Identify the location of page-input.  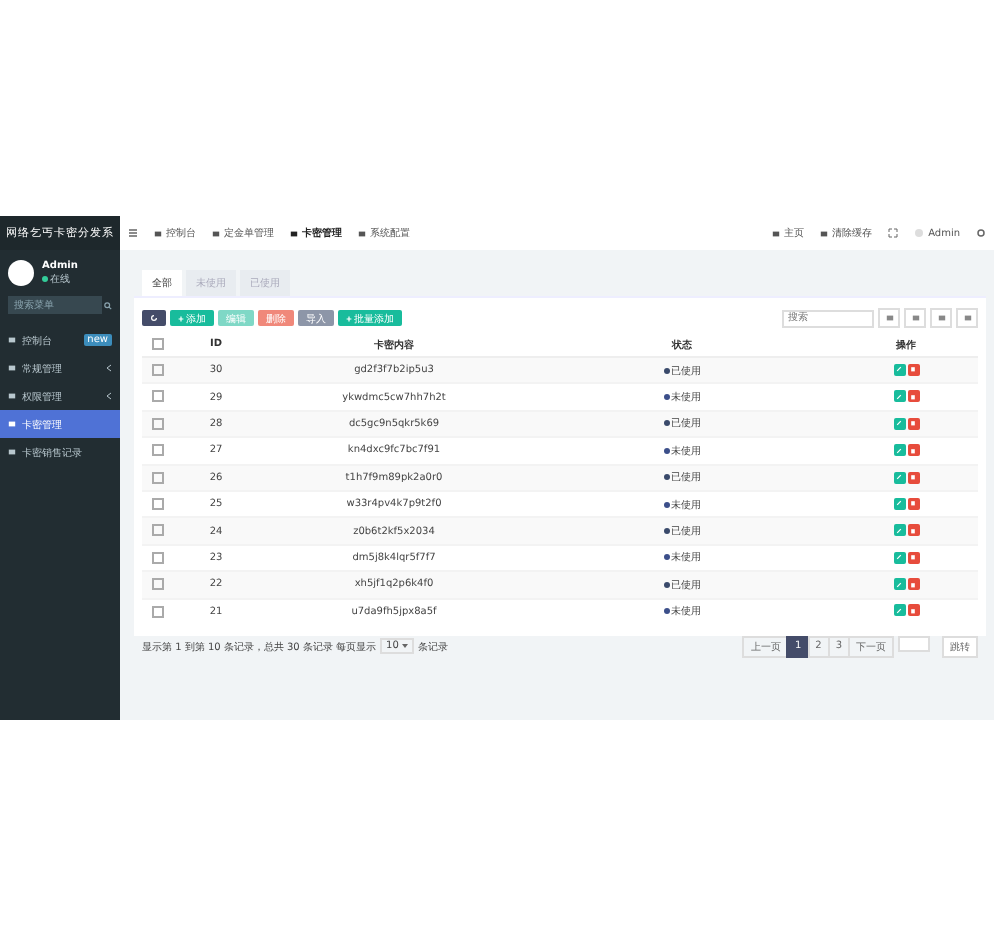
(914, 643).